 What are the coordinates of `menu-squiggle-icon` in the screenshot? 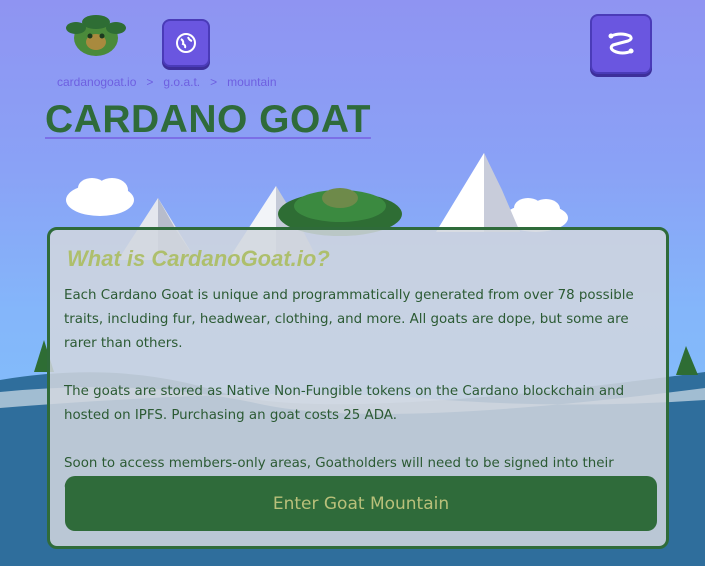 It's located at (621, 43).